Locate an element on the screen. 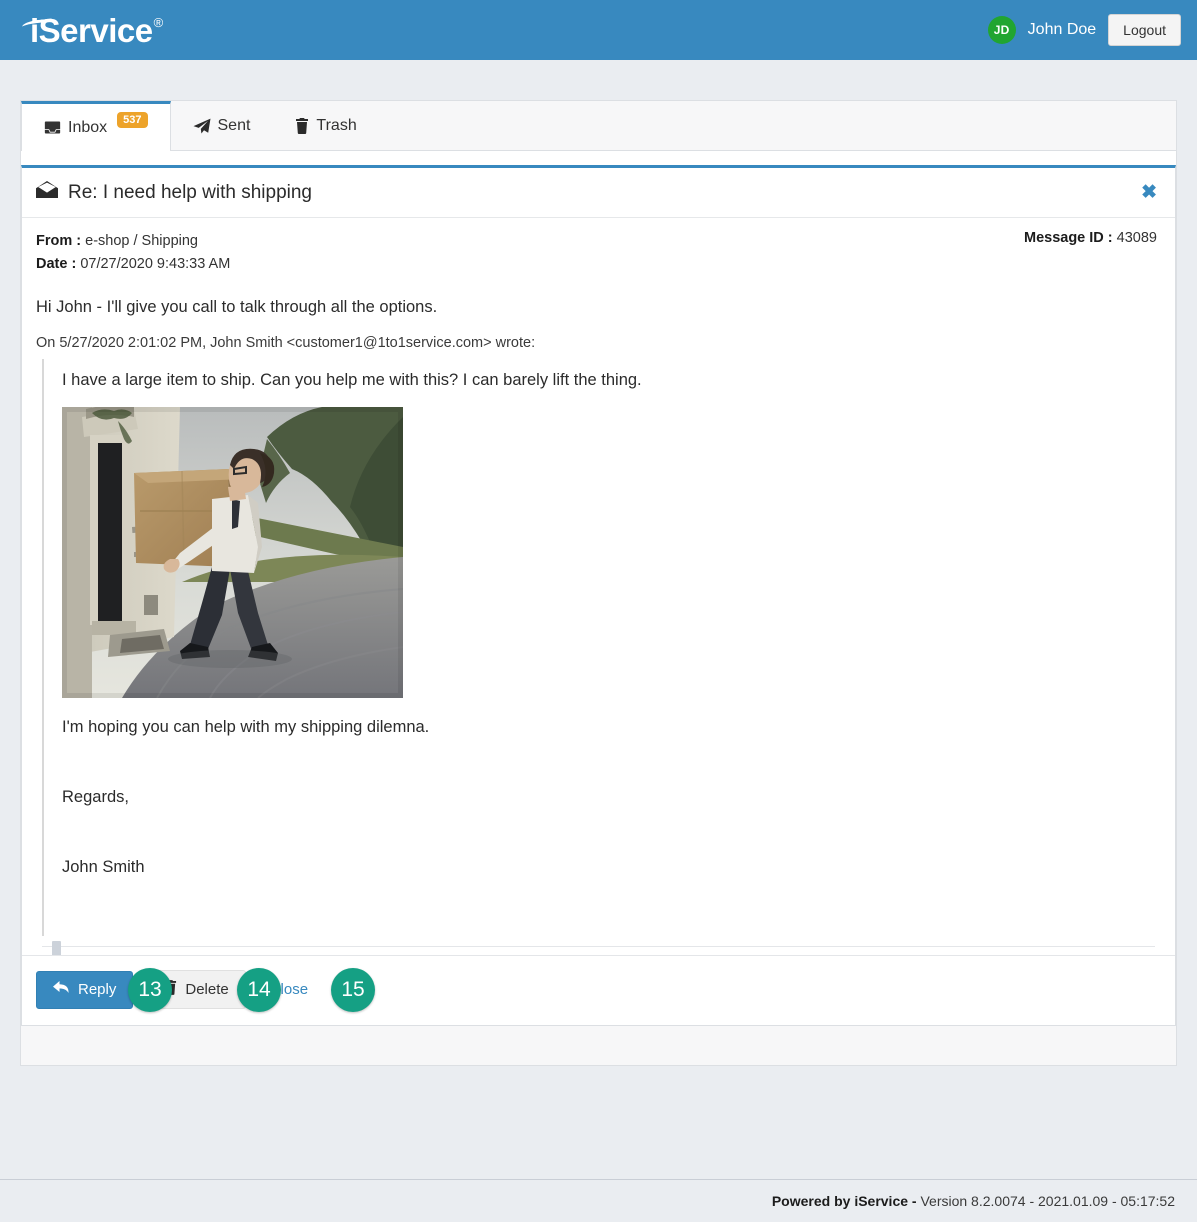  message-id-value: 43089 is located at coordinates (1136, 238).